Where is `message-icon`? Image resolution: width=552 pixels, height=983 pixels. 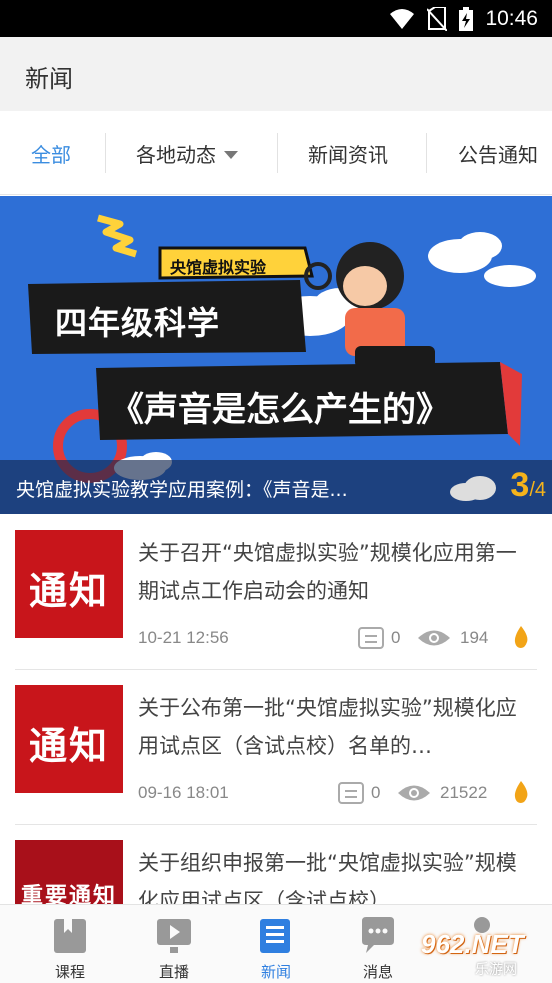 message-icon is located at coordinates (378, 935).